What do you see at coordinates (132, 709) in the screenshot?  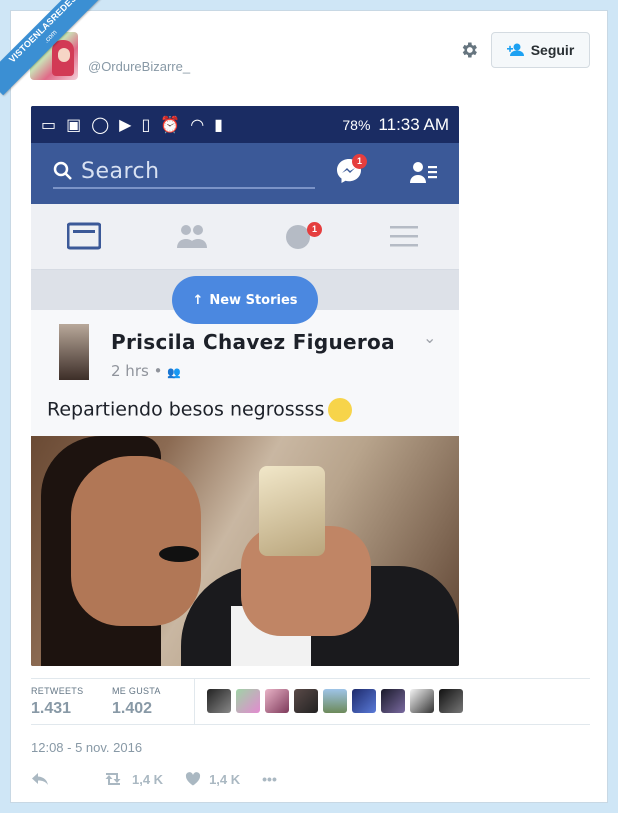 I see `likes-count: 1.402` at bounding box center [132, 709].